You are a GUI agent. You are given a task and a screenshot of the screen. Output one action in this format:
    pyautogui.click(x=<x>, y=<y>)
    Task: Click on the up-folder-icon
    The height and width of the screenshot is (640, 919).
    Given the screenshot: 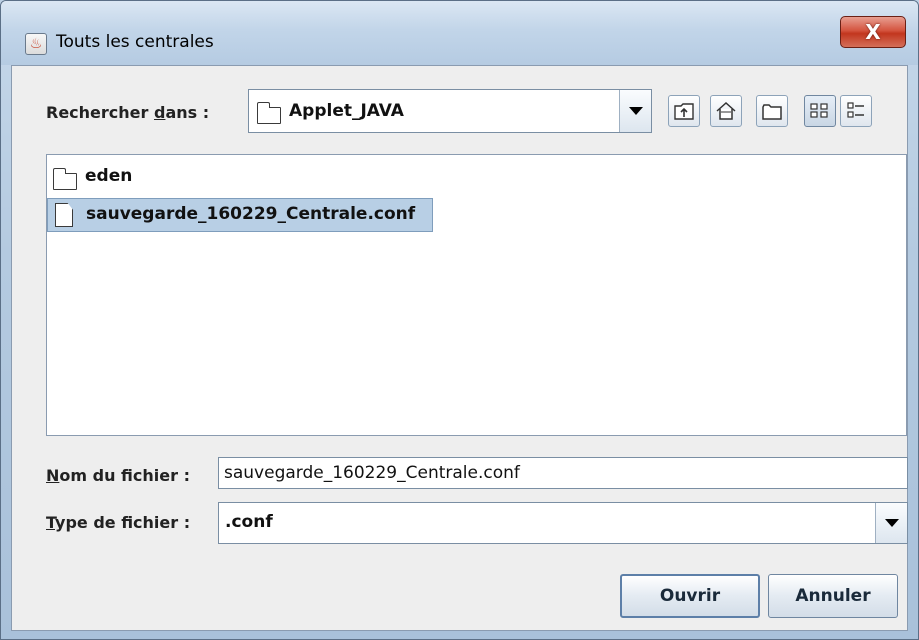 What is the action you would take?
    pyautogui.click(x=684, y=111)
    